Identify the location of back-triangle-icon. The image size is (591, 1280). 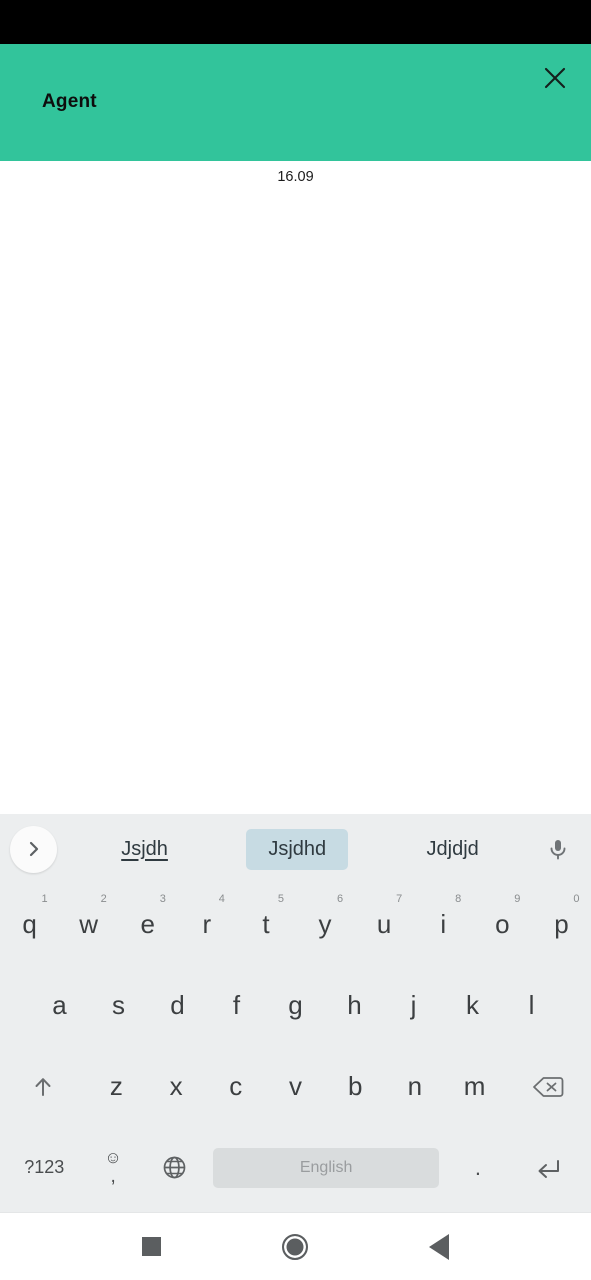
(439, 1247).